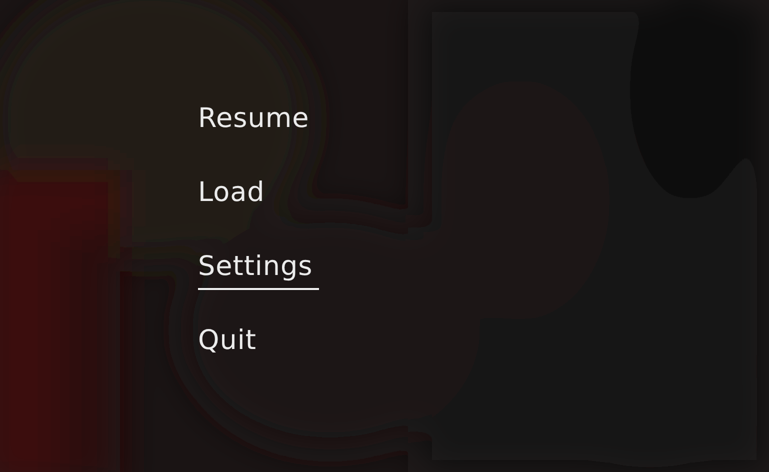 Image resolution: width=769 pixels, height=472 pixels. What do you see at coordinates (234, 196) in the screenshot?
I see `menu-item: Load` at bounding box center [234, 196].